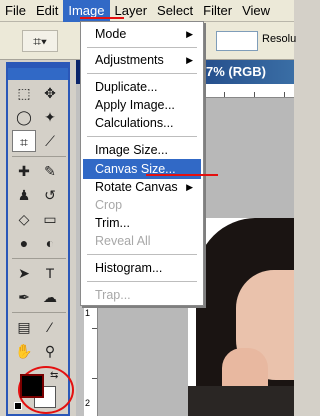 The image size is (320, 416). Describe the element at coordinates (50, 327) in the screenshot. I see `eyedropper-tool-icon: ⁄` at that location.